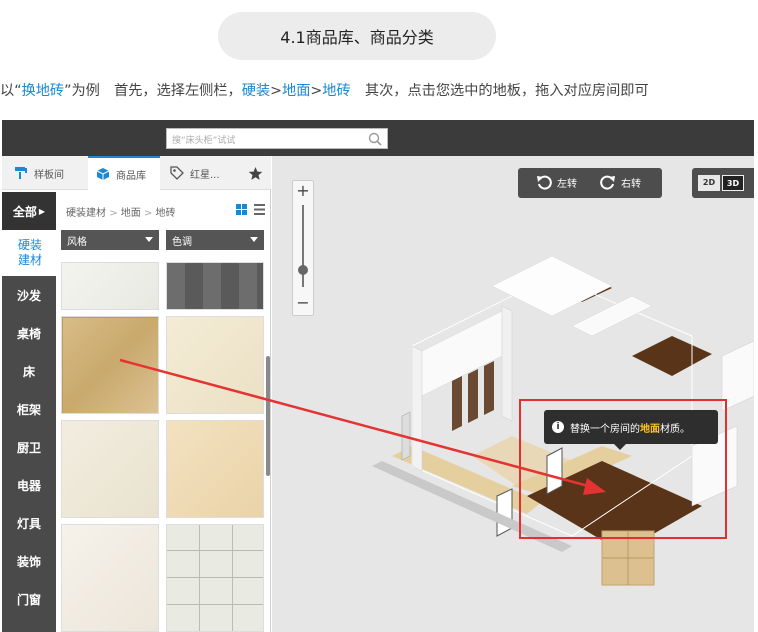 The height and width of the screenshot is (632, 758). I want to click on list-view-icon, so click(259, 209).